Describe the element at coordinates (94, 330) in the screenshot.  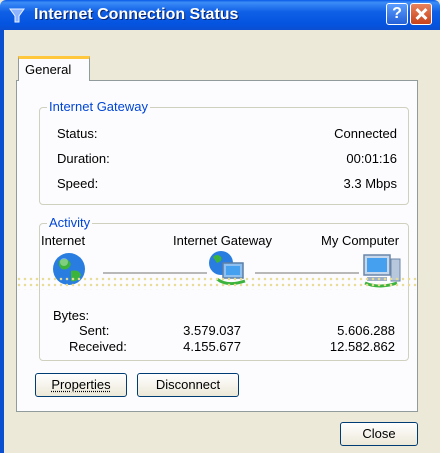
I see `sent-label: Sent:` at that location.